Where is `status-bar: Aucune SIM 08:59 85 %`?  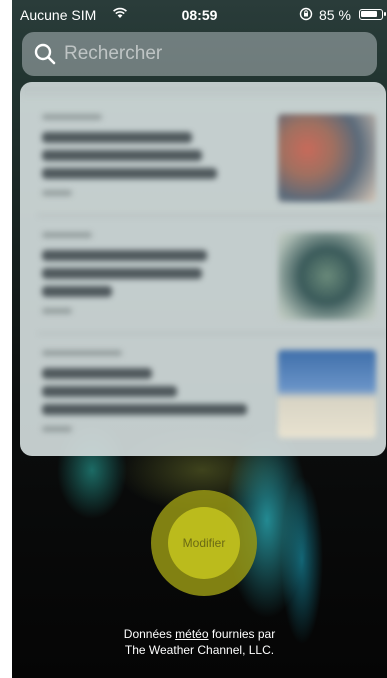 status-bar: Aucune SIM 08:59 85 % is located at coordinates (199, 14).